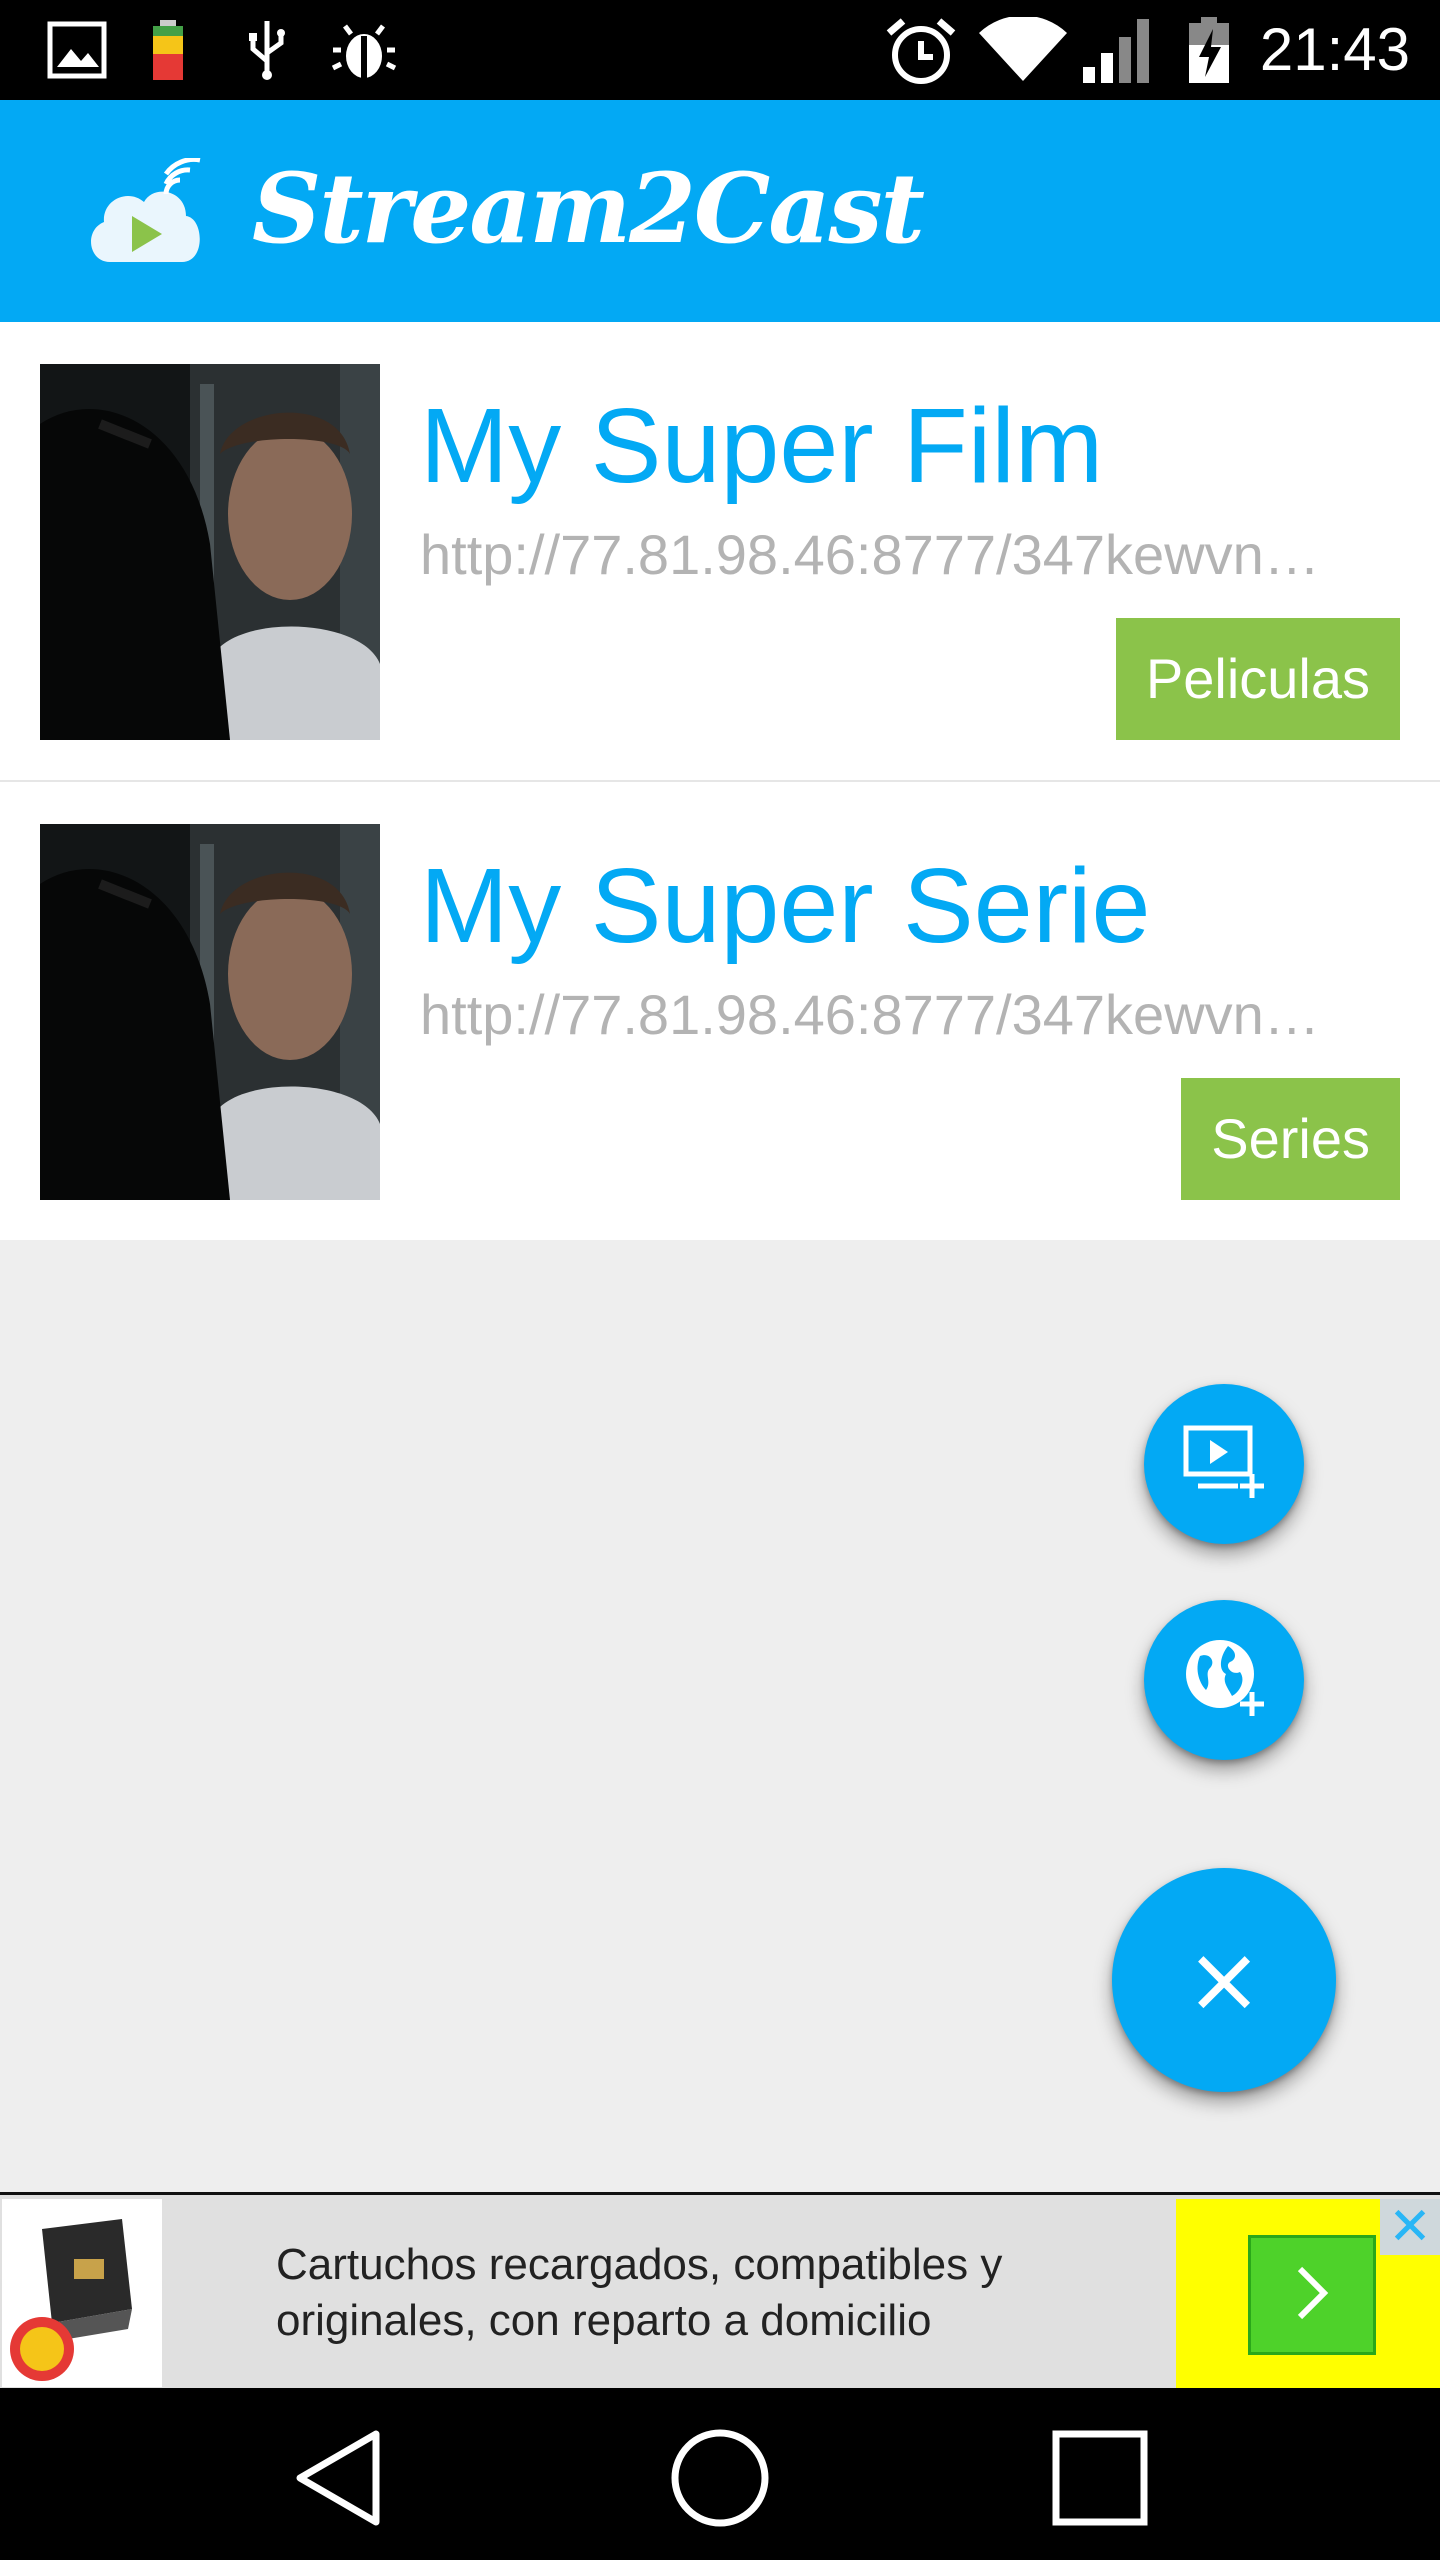 The height and width of the screenshot is (2560, 1440). Describe the element at coordinates (1257, 679) in the screenshot. I see `category-tag: Peliculas` at that location.